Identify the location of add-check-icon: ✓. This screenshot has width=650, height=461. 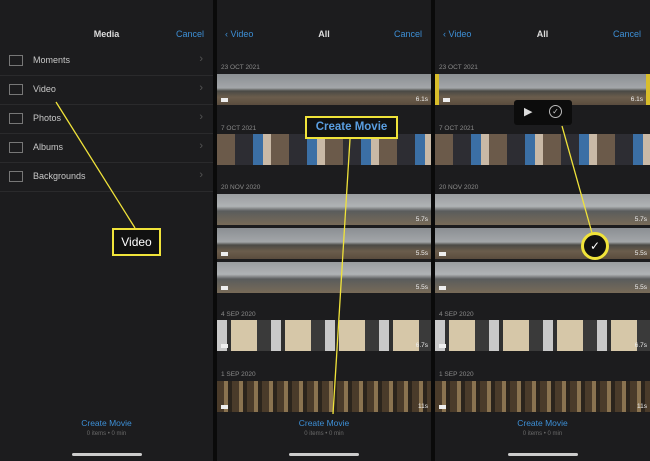
(555, 111).